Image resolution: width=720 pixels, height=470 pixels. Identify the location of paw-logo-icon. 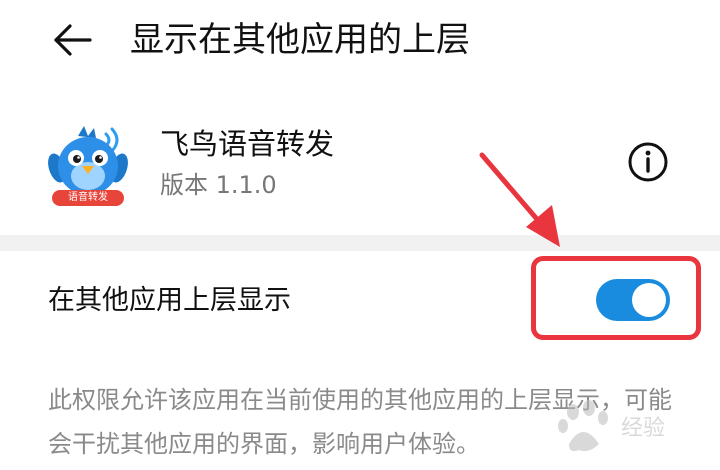
(583, 426).